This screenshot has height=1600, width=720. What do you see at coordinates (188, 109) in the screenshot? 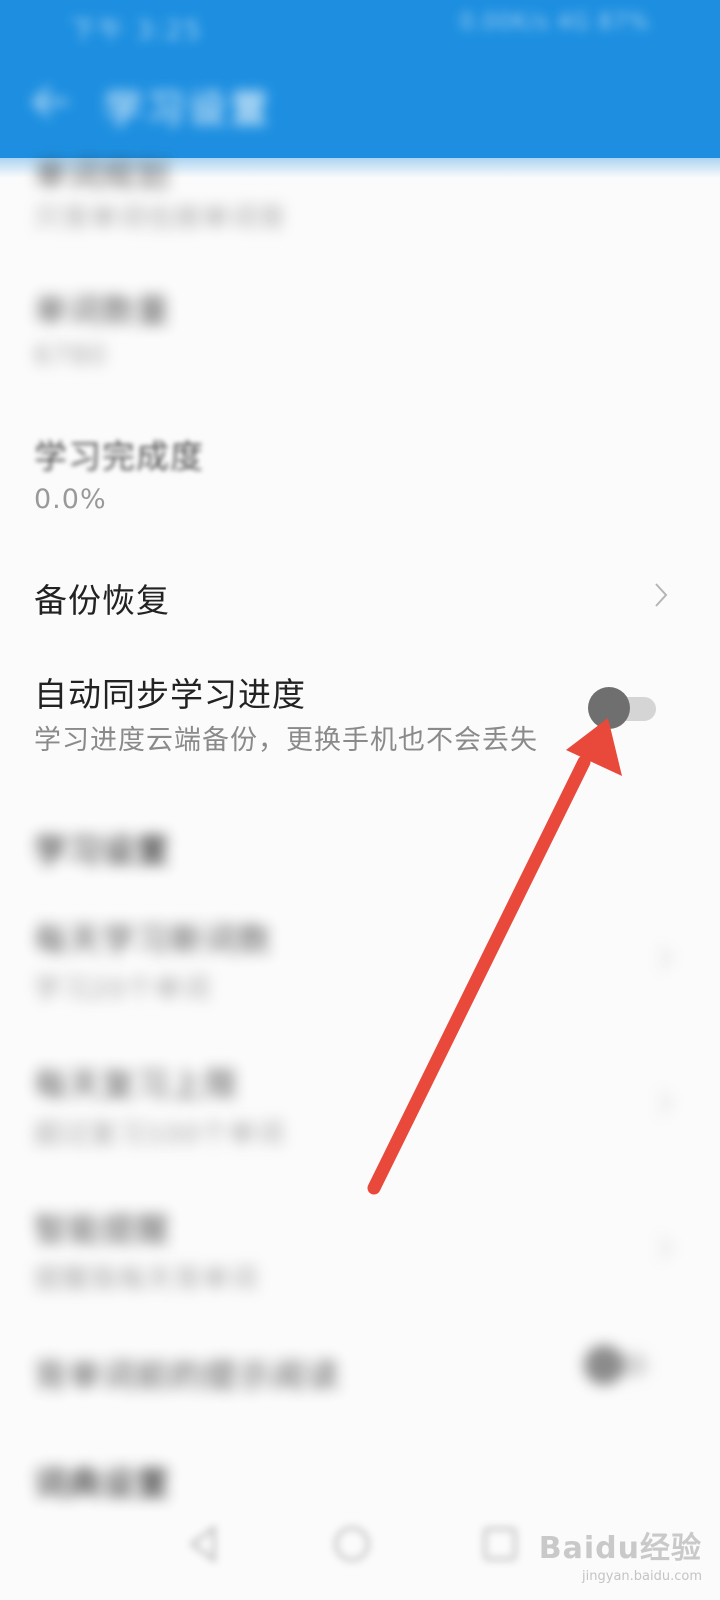
I see `page-title: 学习设置` at bounding box center [188, 109].